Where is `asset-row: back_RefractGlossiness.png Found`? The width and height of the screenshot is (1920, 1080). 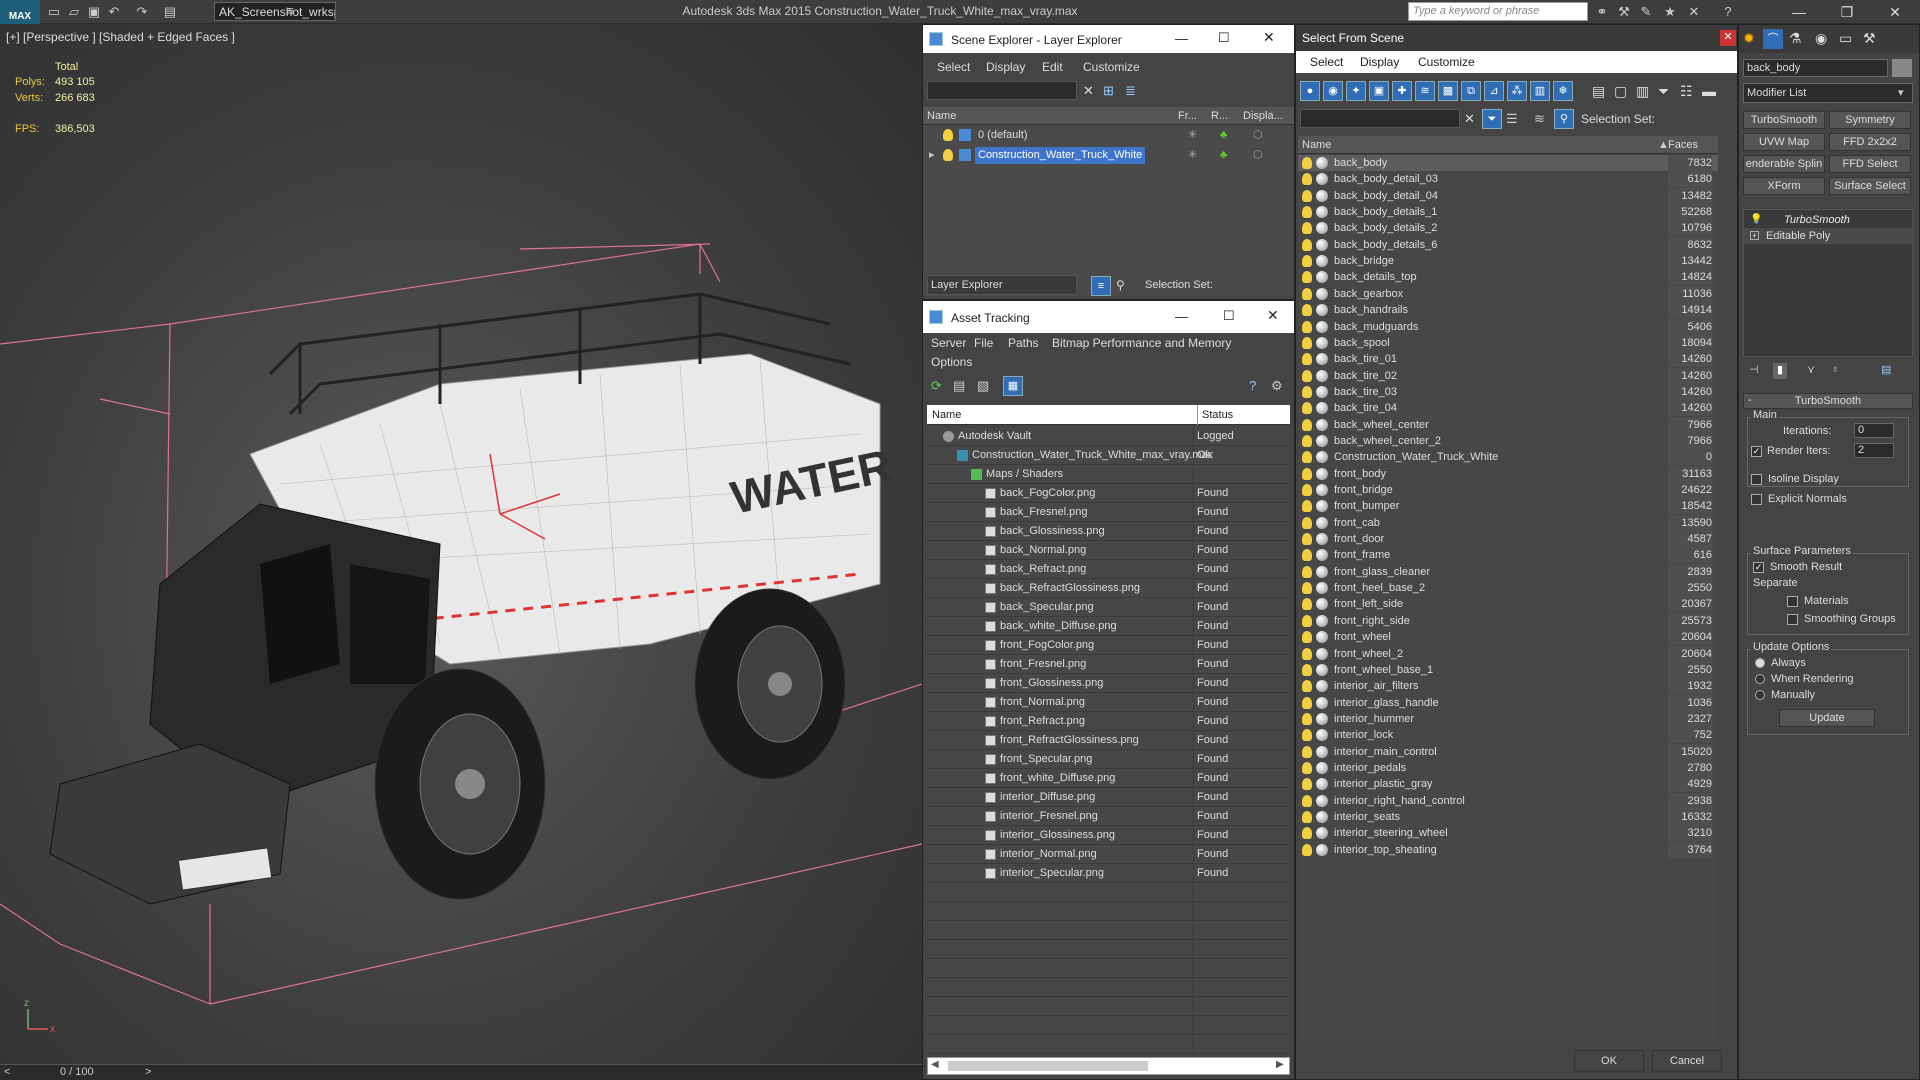 asset-row: back_RefractGlossiness.png Found is located at coordinates (1108, 588).